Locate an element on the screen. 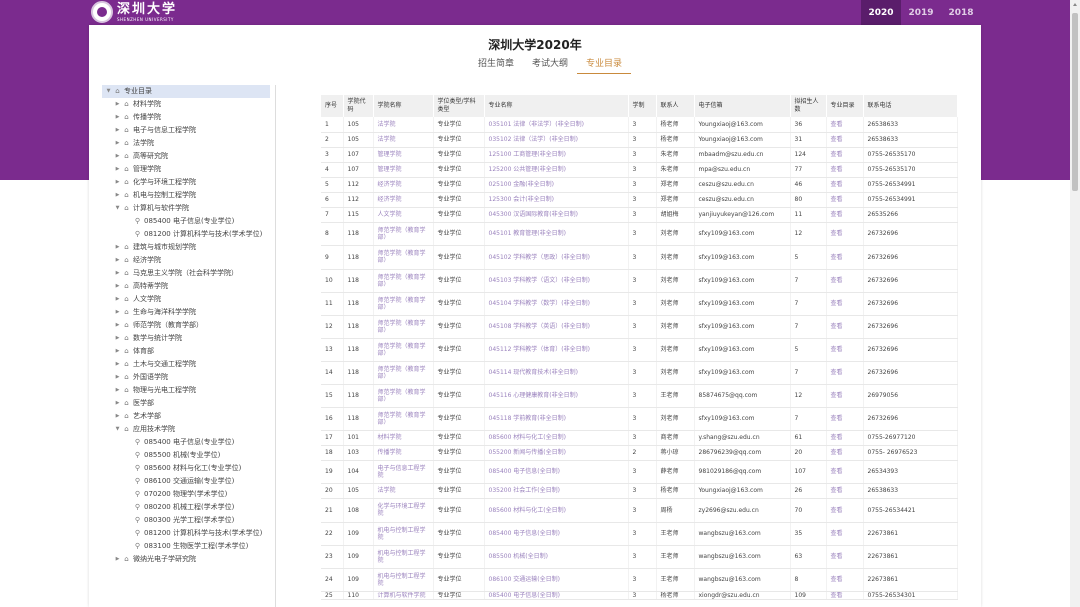 This screenshot has width=1080, height=607. page-scrollbar is located at coordinates (1075, 303).